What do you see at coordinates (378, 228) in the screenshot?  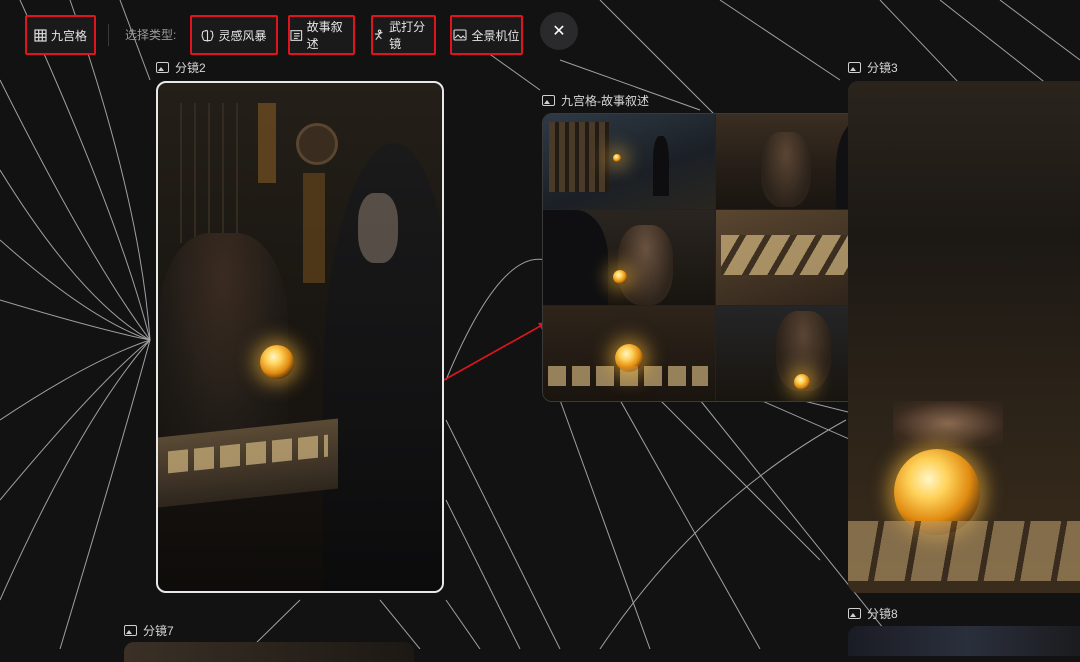 I see `hooded-face` at bounding box center [378, 228].